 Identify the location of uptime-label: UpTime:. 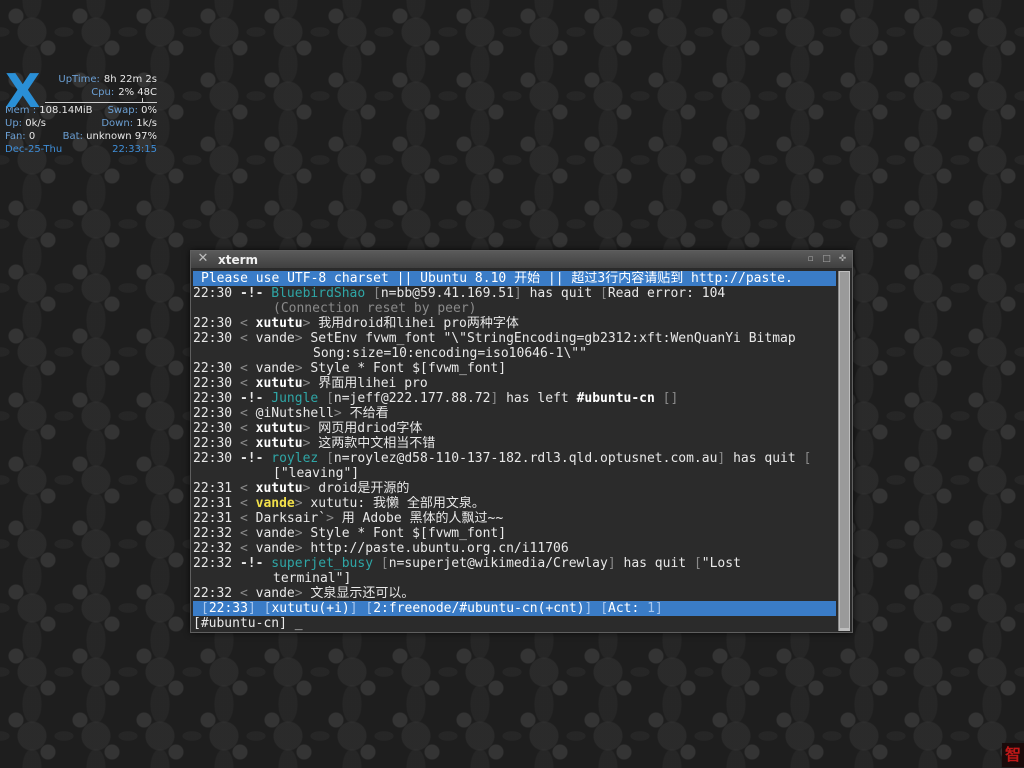
(79, 79).